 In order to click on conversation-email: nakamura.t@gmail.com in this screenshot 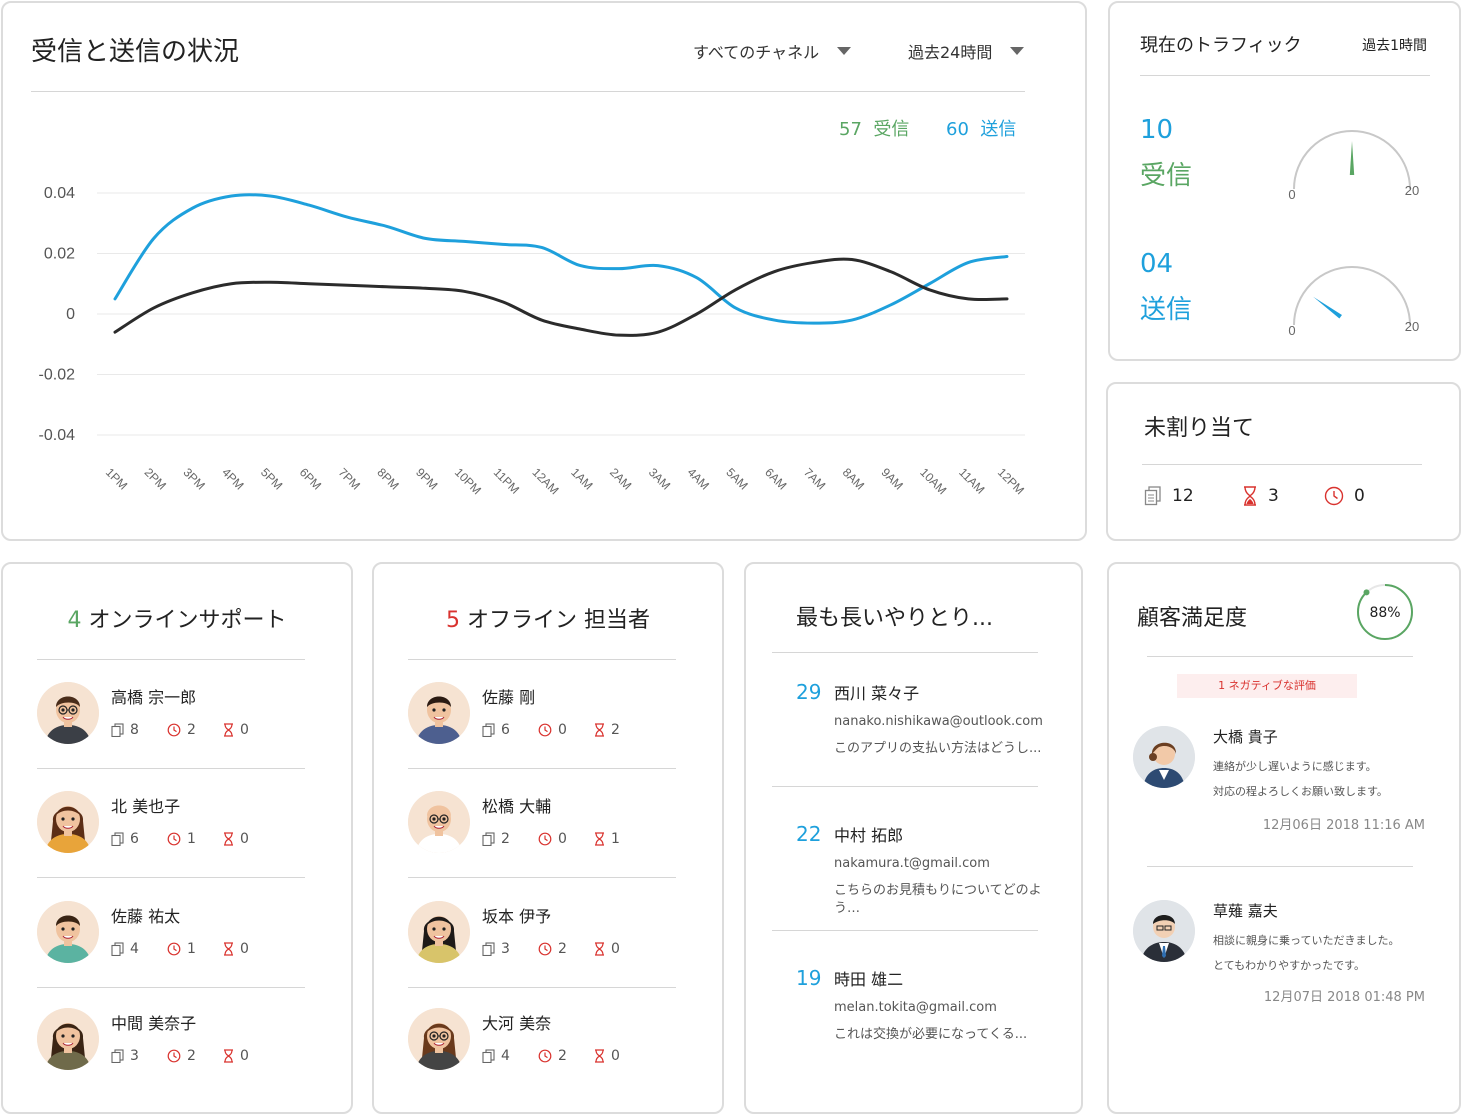, I will do `click(912, 863)`.